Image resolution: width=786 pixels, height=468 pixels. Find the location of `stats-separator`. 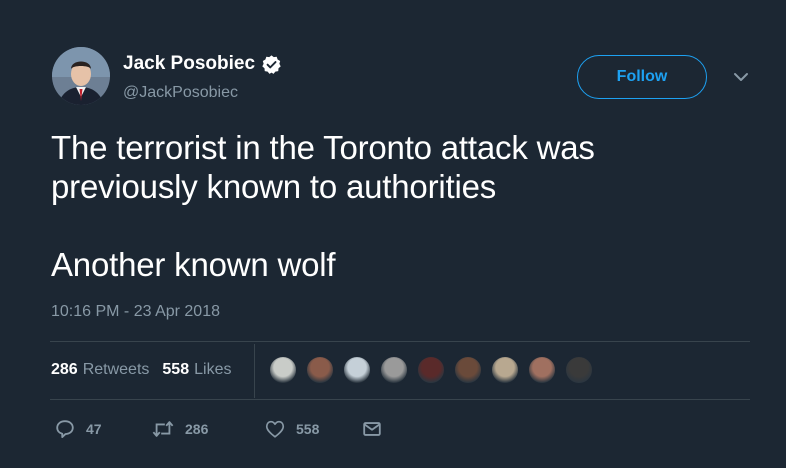

stats-separator is located at coordinates (254, 371).